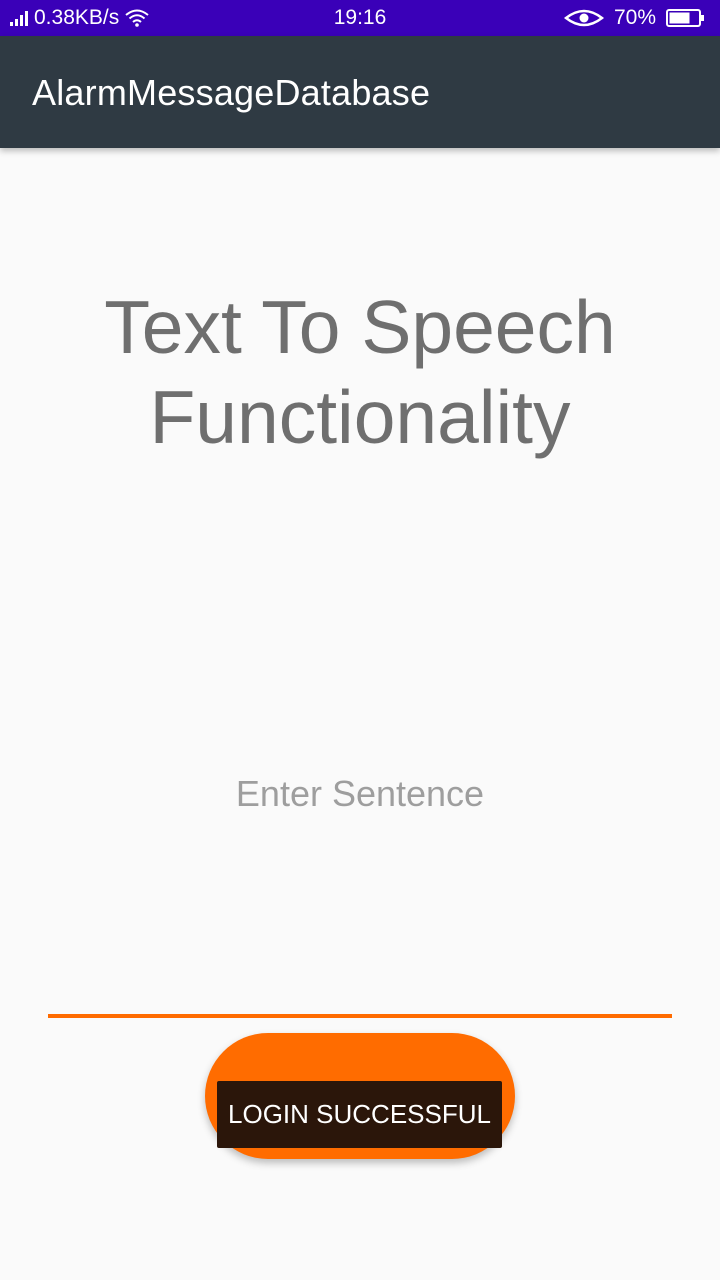  I want to click on battery-percent: 70%, so click(634, 17).